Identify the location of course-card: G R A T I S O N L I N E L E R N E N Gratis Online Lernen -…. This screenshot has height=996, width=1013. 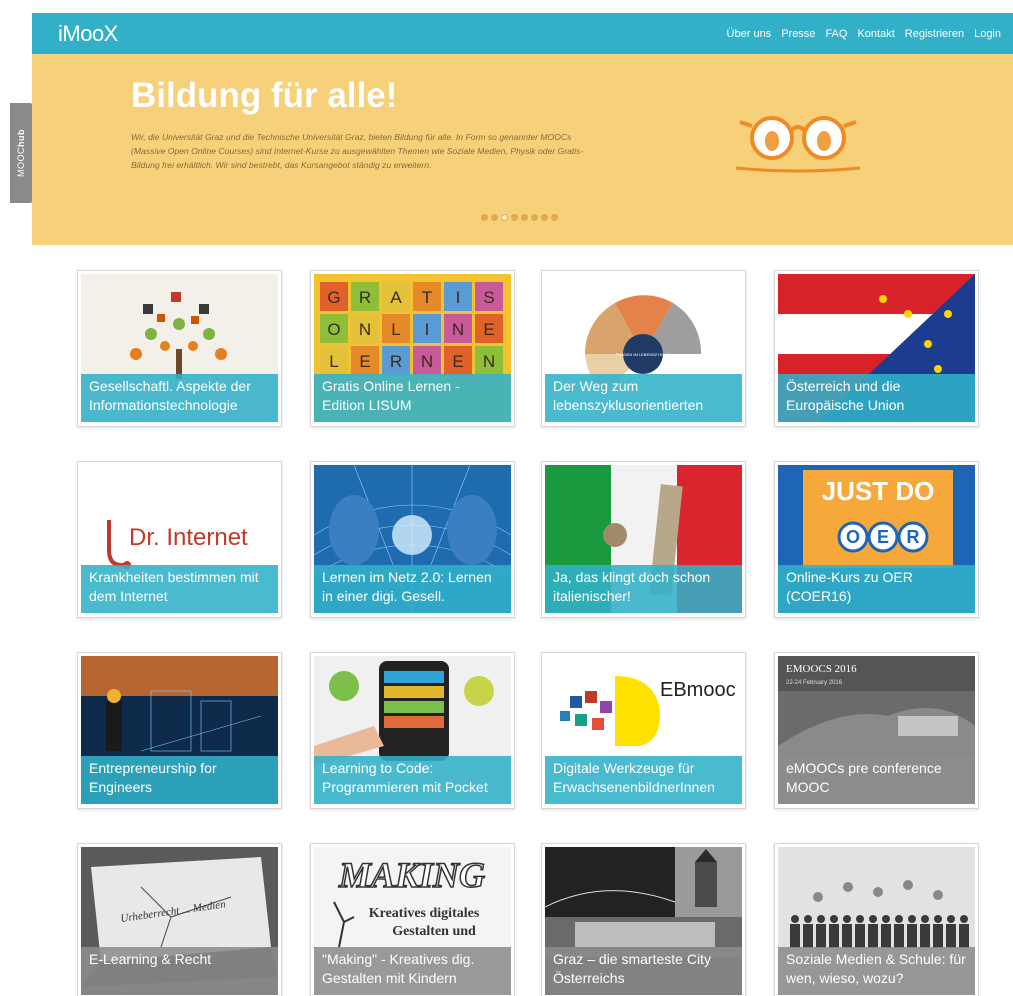
(412, 348).